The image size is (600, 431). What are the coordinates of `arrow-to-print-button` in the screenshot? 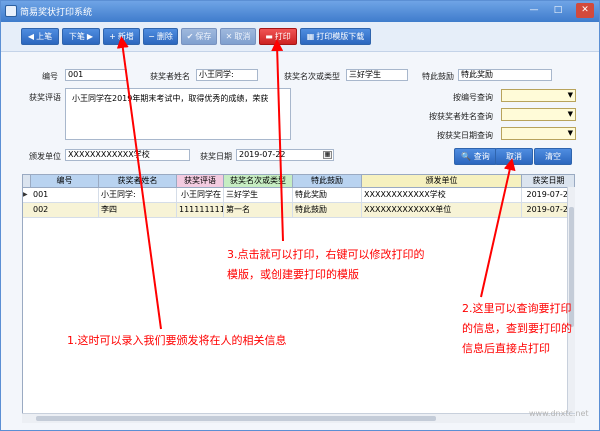 It's located at (277, 140).